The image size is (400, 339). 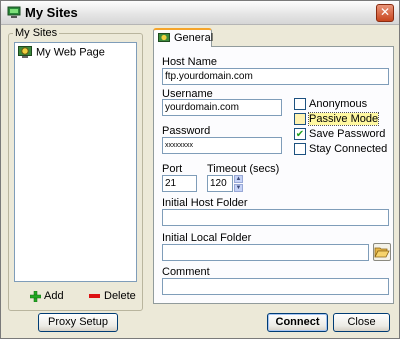 What do you see at coordinates (220, 183) in the screenshot?
I see `timeout-field: 120` at bounding box center [220, 183].